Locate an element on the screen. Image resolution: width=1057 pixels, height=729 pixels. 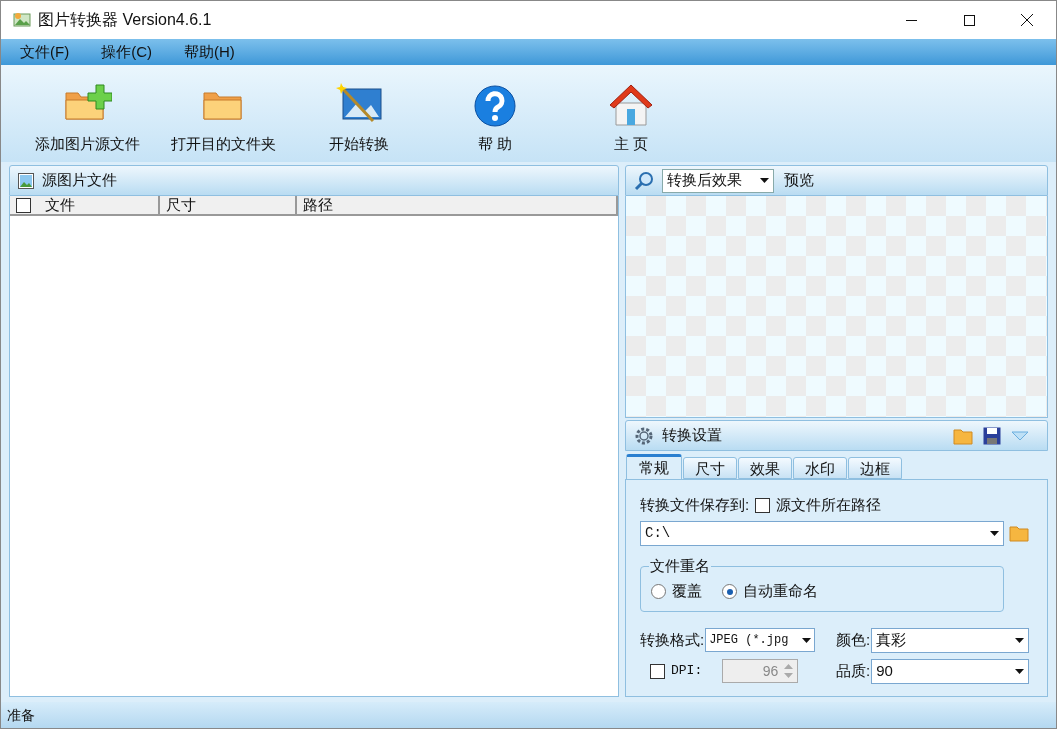
help-icon is located at coordinates (495, 105).